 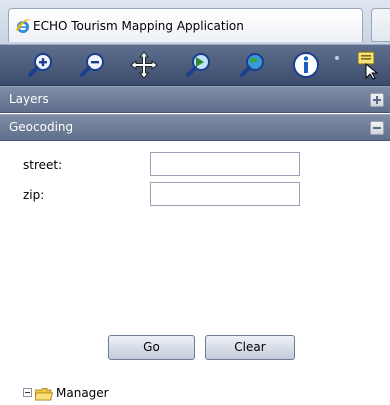 I want to click on go-button: Go, so click(x=151, y=347).